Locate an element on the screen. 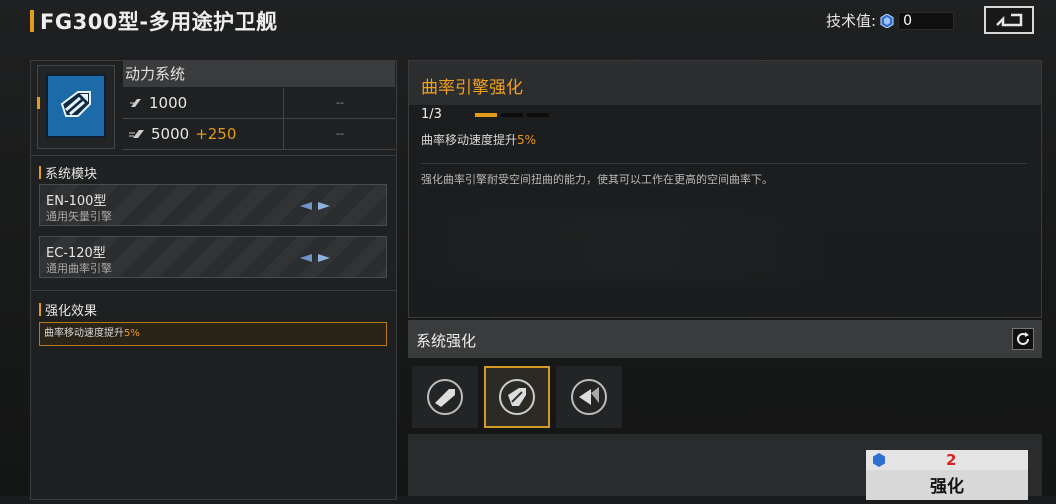 The width and height of the screenshot is (1056, 504). enhance-option-warp-engine is located at coordinates (517, 397).